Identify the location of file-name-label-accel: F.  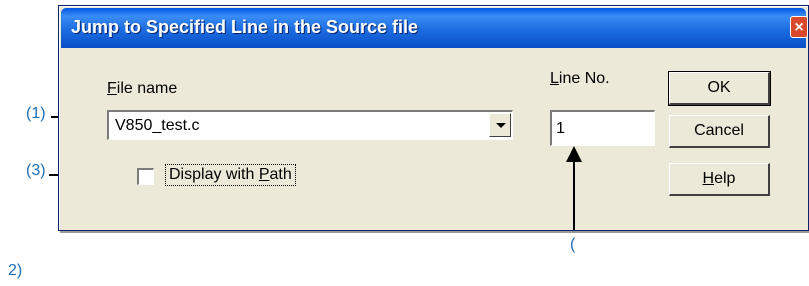
(112, 88).